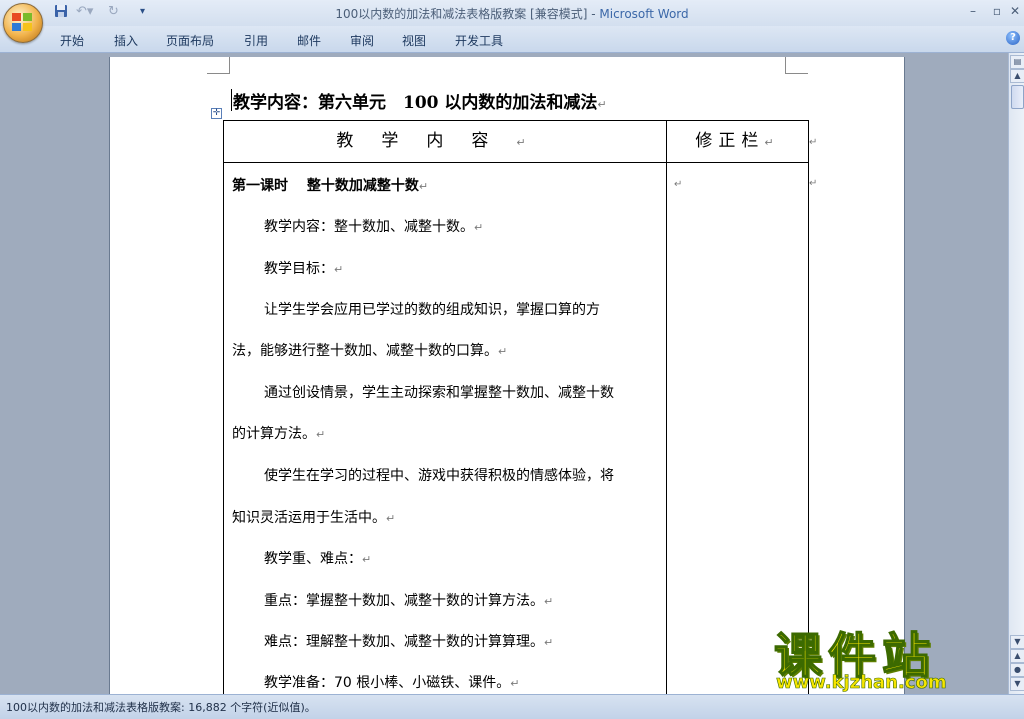 The image size is (1024, 719). Describe the element at coordinates (1017, 642) in the screenshot. I see `scroll-down-icon: ▼` at that location.